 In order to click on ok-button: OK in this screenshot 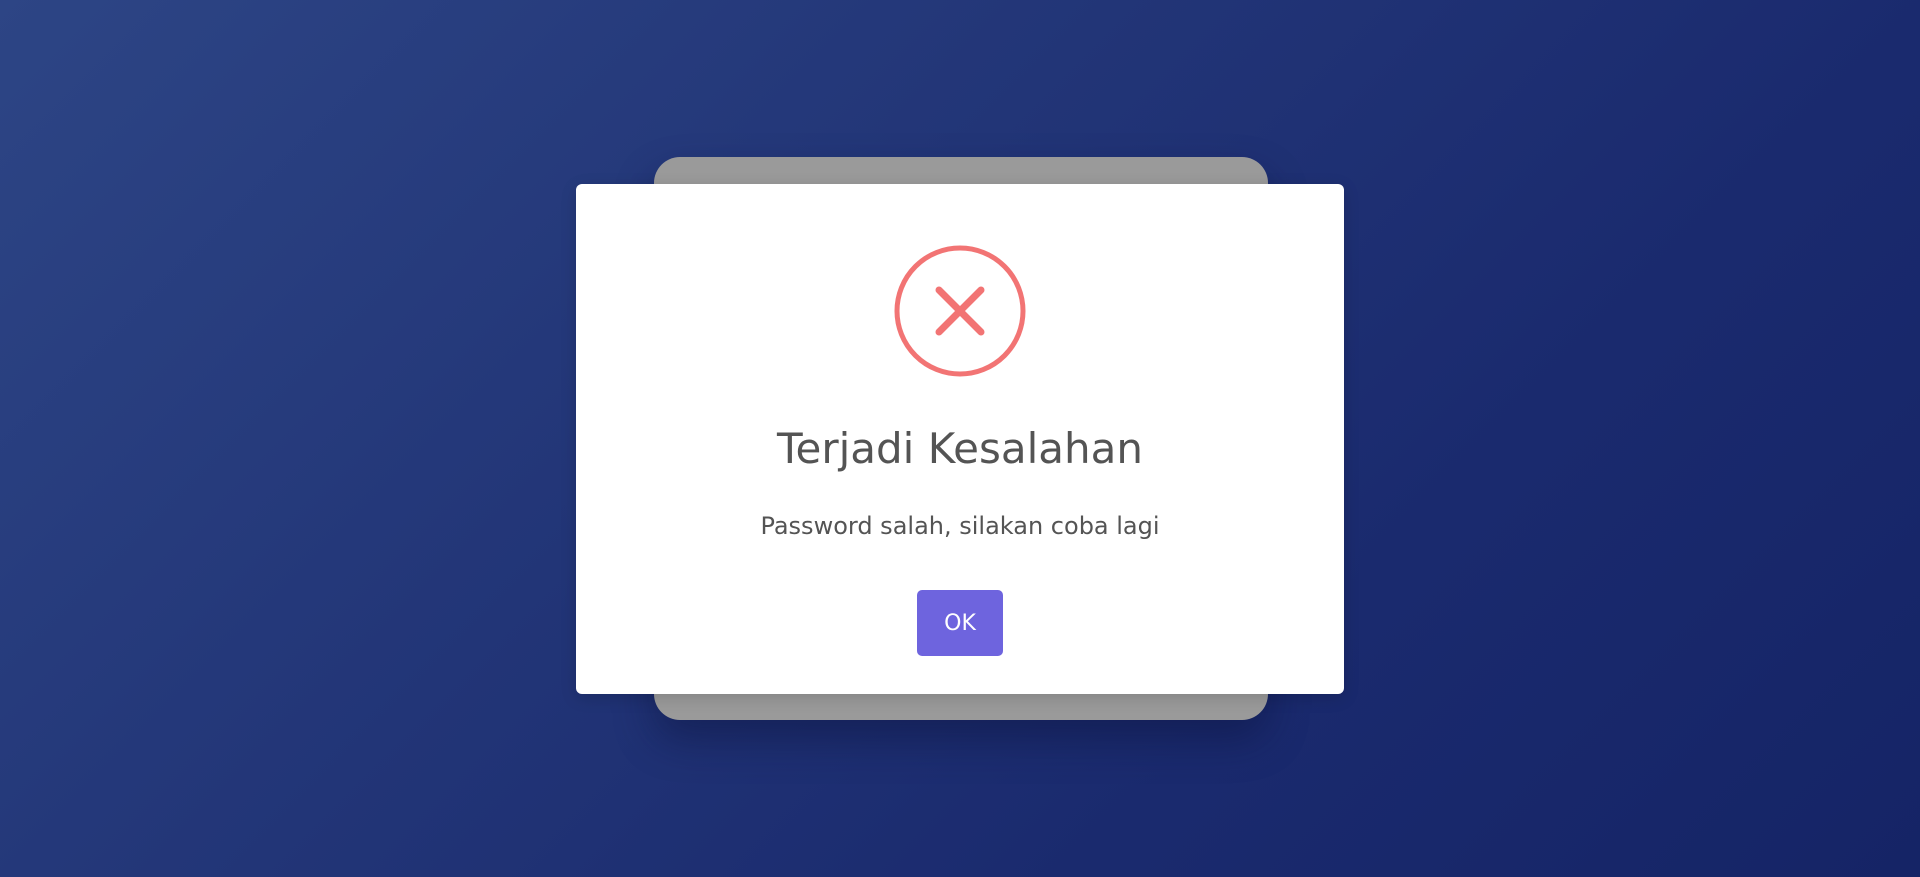, I will do `click(960, 623)`.